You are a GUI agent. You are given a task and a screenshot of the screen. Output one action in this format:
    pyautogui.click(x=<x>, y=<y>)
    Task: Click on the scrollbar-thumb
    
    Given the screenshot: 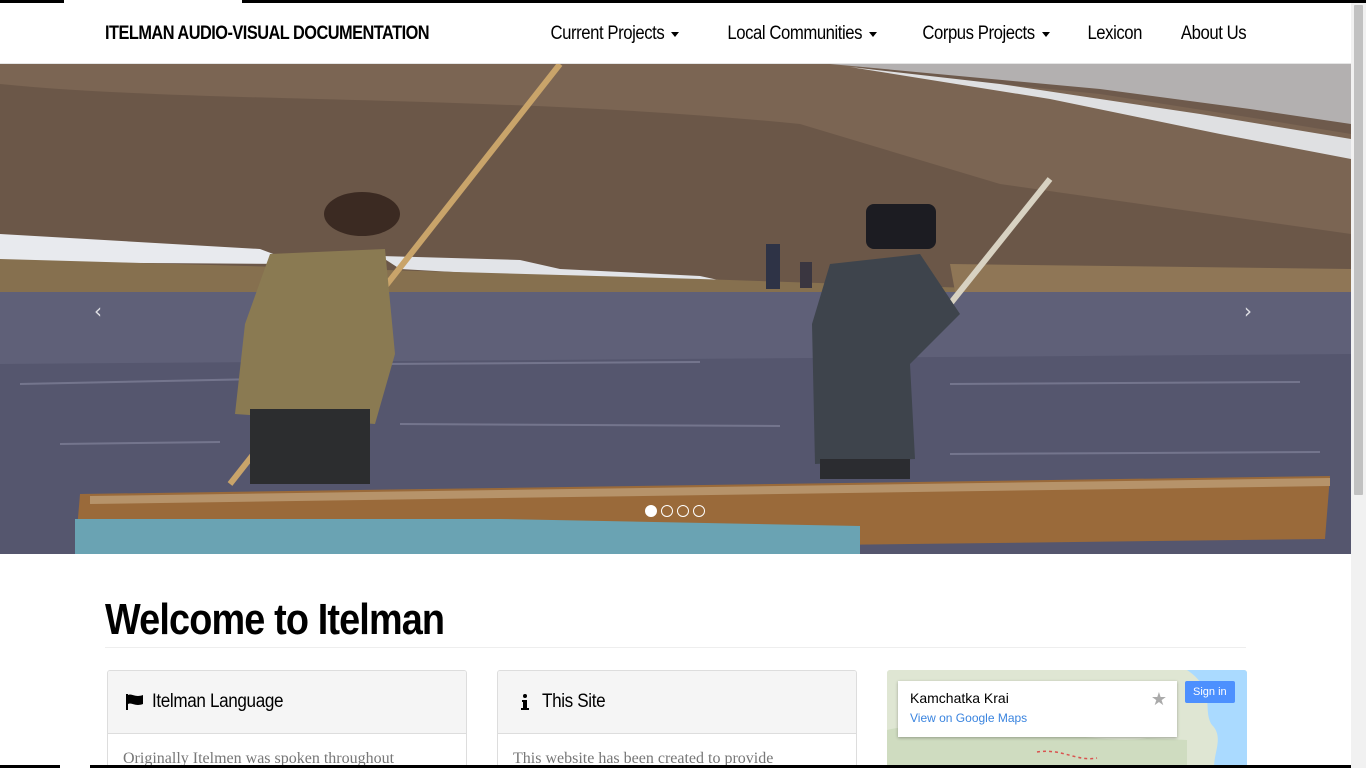 What is the action you would take?
    pyautogui.click(x=1358, y=250)
    